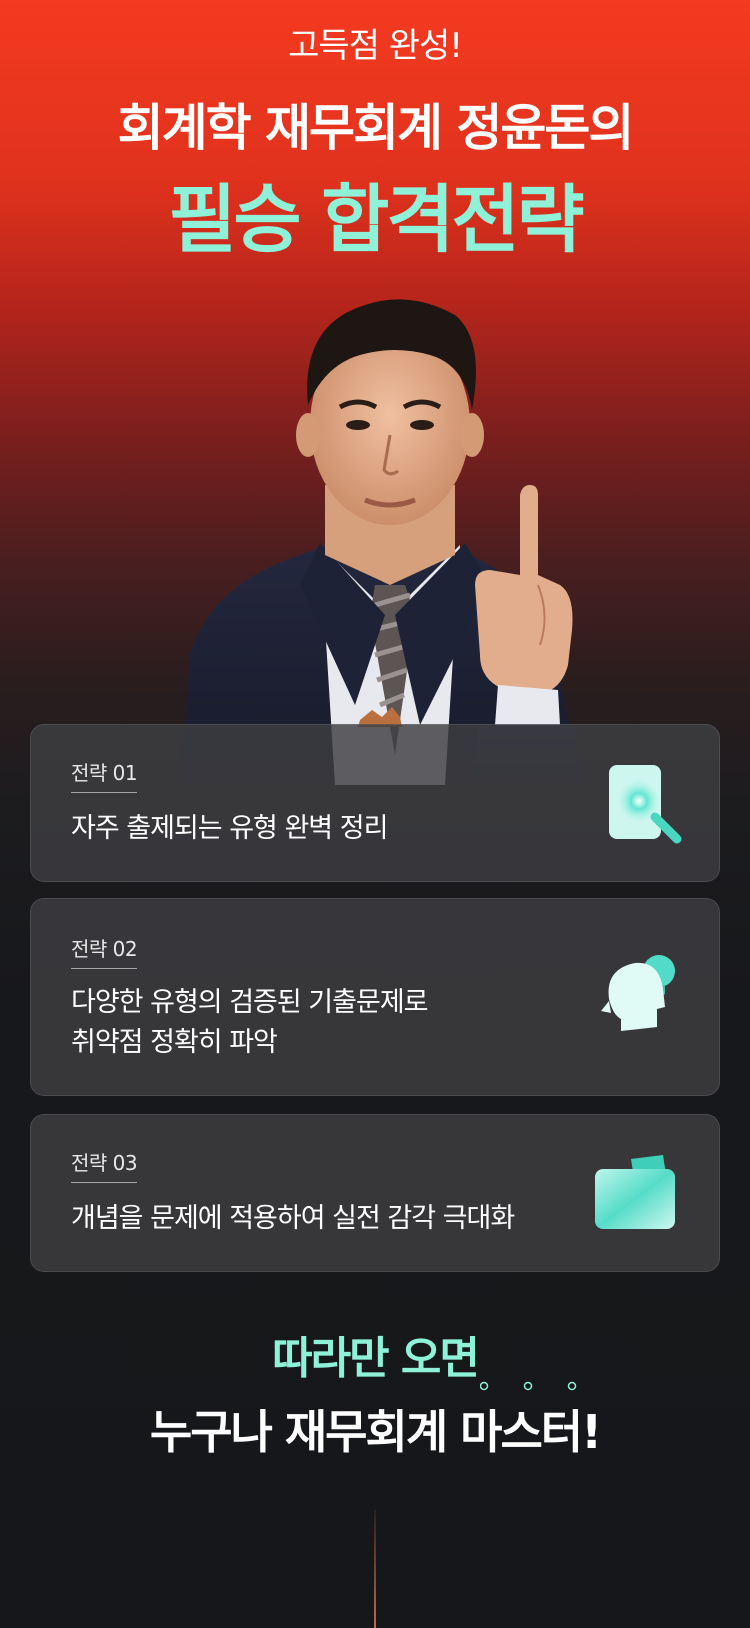 The height and width of the screenshot is (1628, 750). I want to click on master-heading: 누구나 재무회계 마스터!, so click(375, 1432).